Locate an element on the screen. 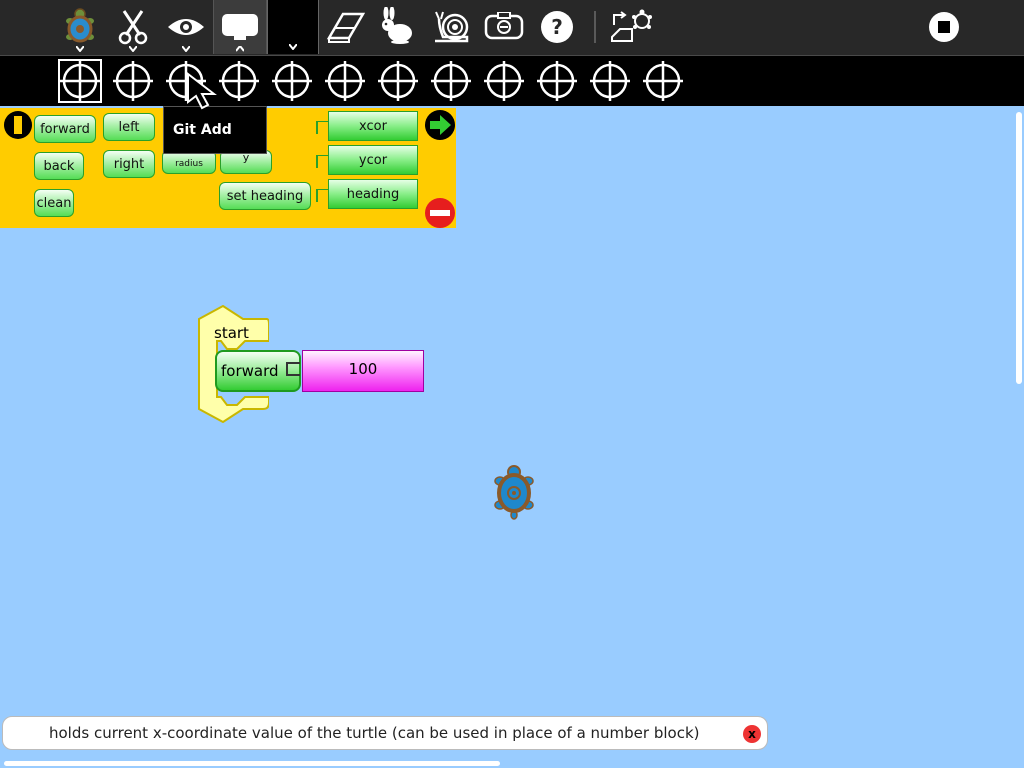  main-toolbar: ? is located at coordinates (512, 28).